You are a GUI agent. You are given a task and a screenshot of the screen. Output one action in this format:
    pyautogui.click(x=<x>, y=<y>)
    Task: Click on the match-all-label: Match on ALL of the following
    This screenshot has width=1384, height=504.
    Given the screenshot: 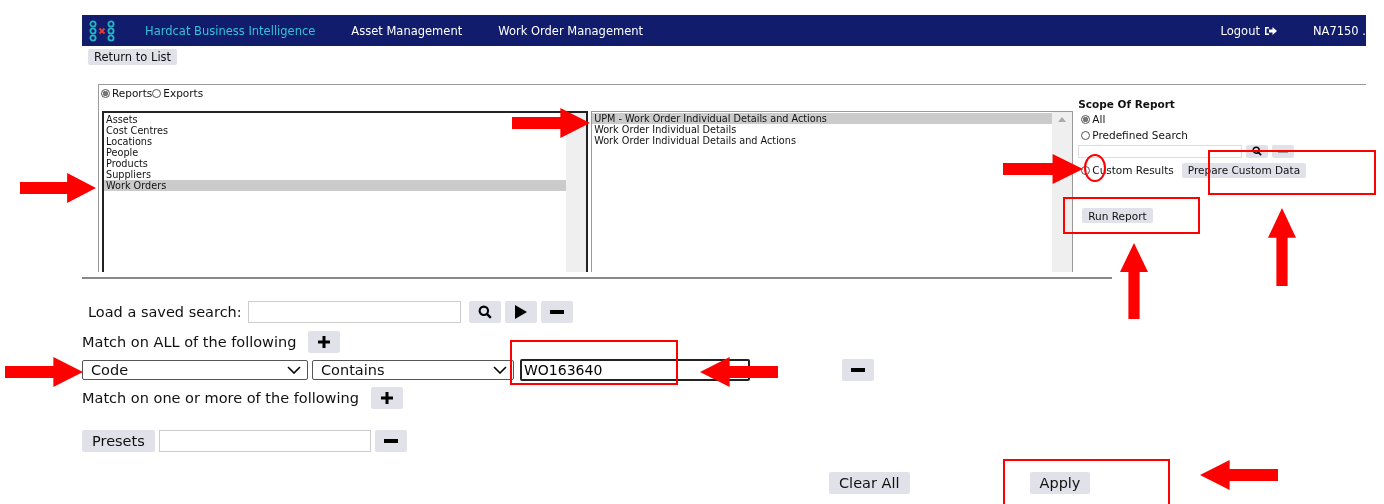 What is the action you would take?
    pyautogui.click(x=189, y=342)
    